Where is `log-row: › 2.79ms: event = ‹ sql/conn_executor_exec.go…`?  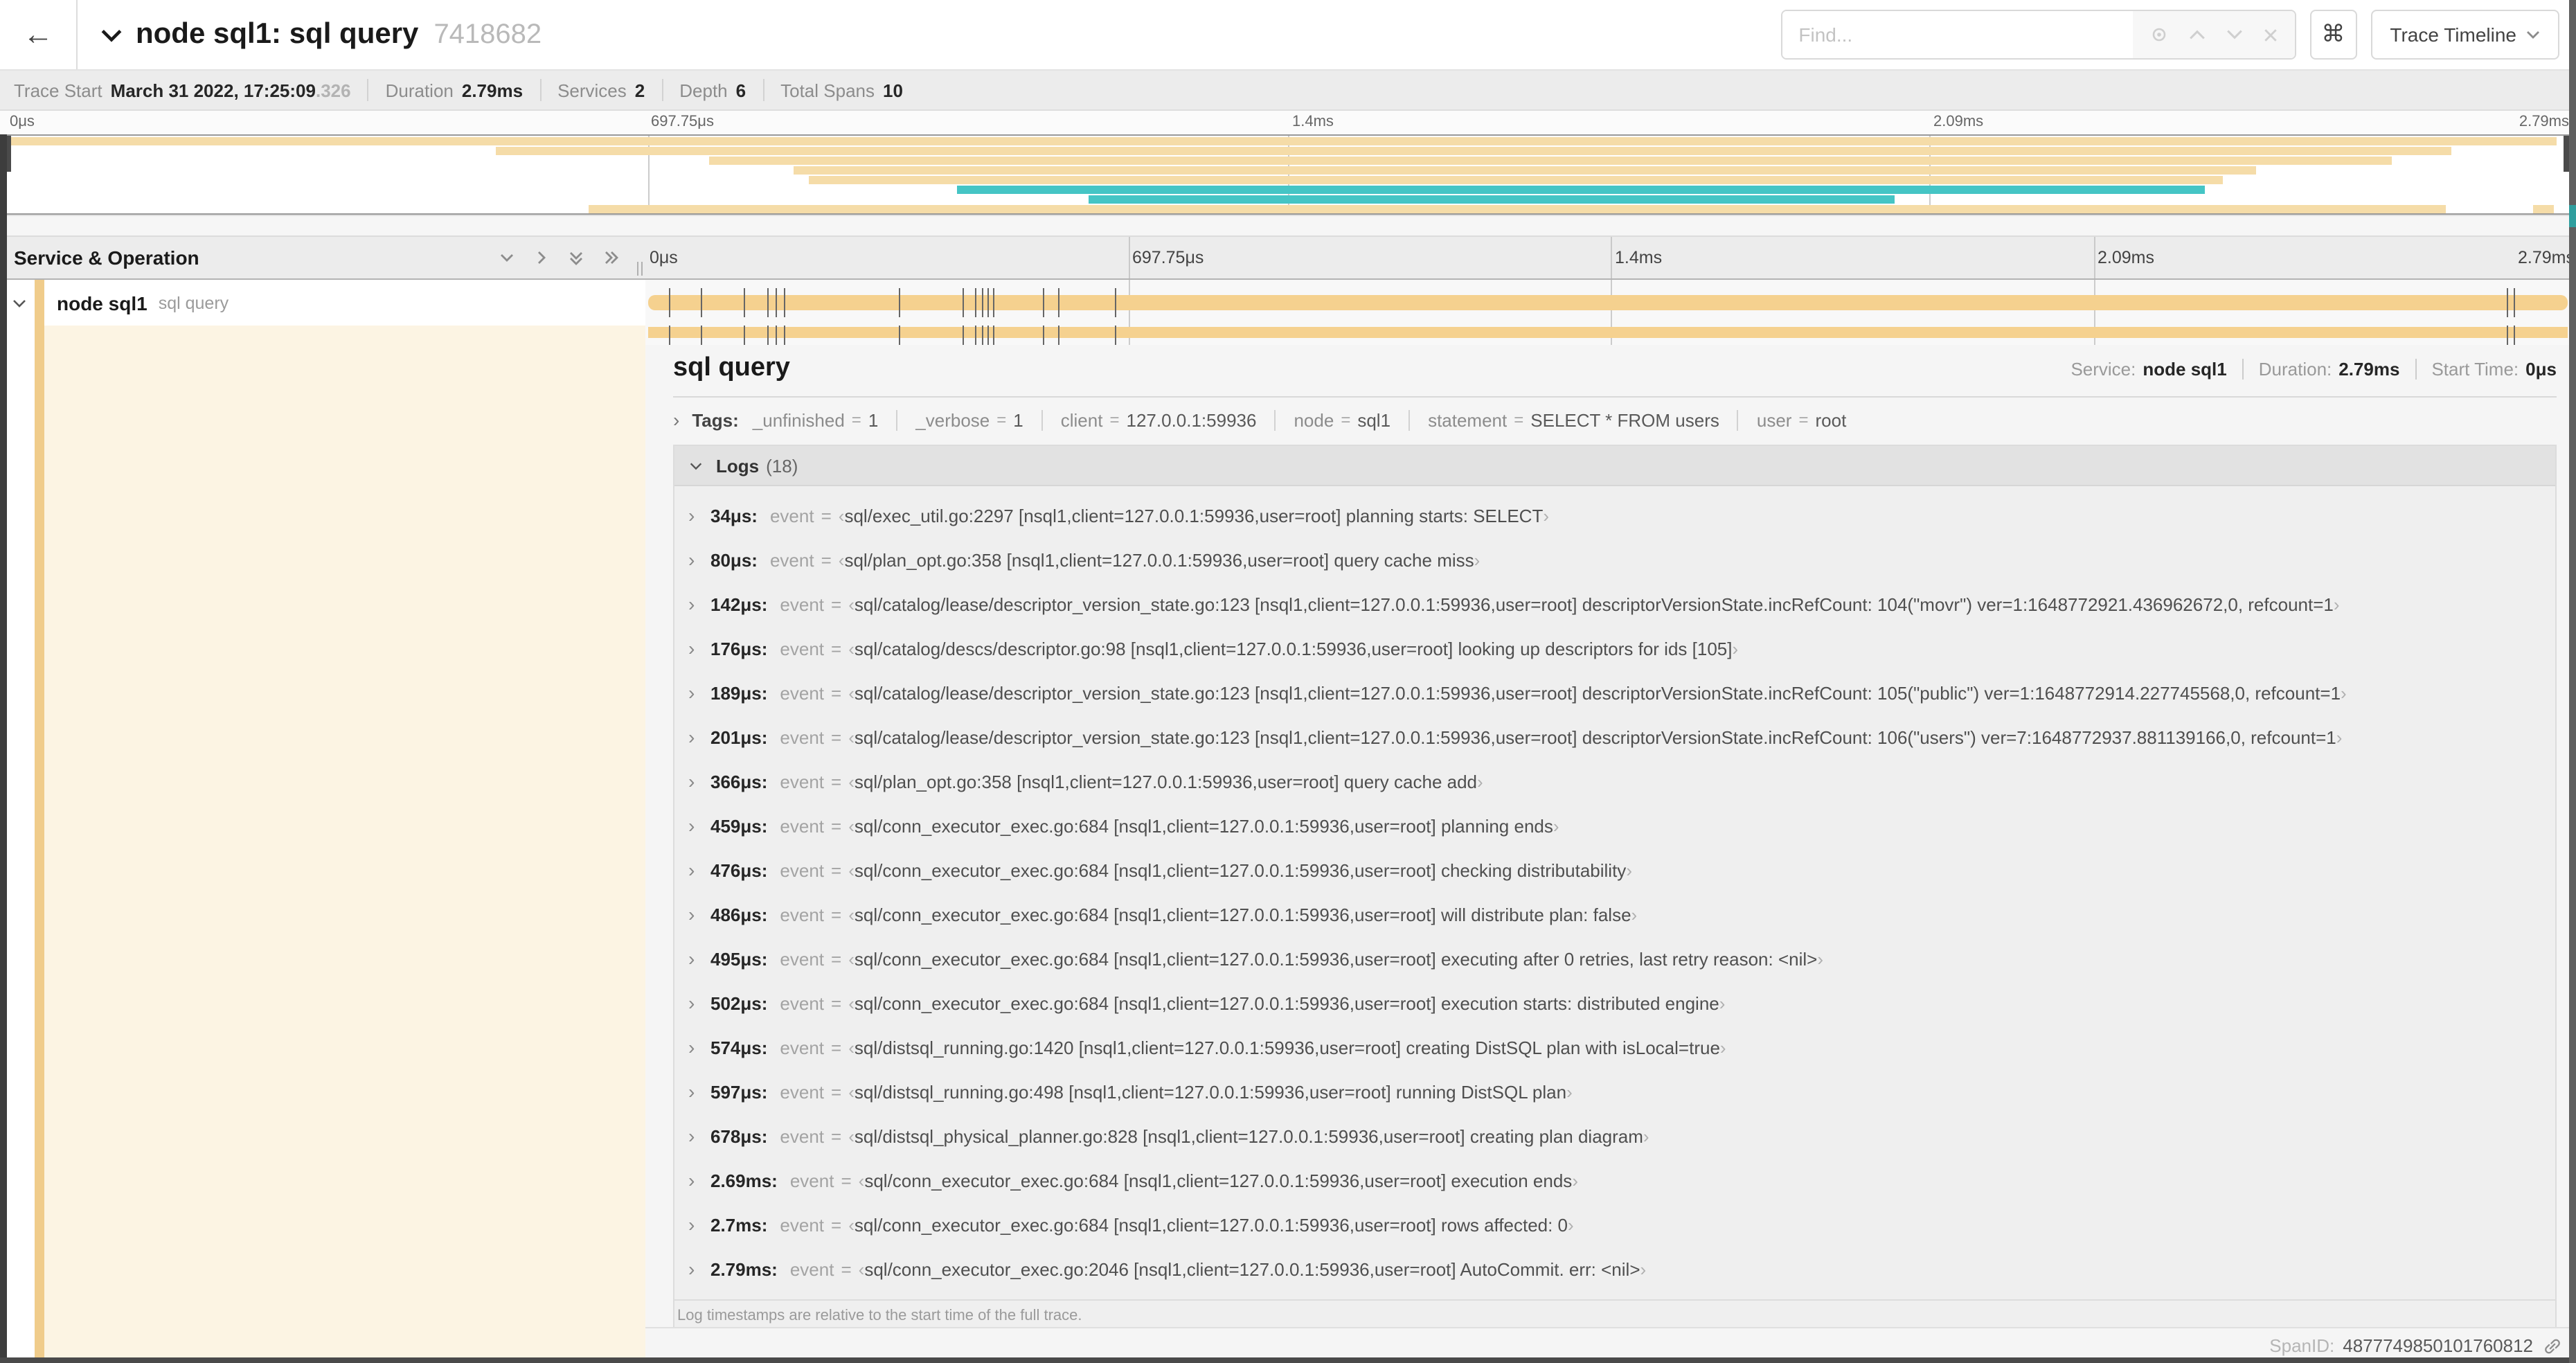 log-row: › 2.79ms: event = ‹ sql/conn_executor_exec.go… is located at coordinates (1618, 1269).